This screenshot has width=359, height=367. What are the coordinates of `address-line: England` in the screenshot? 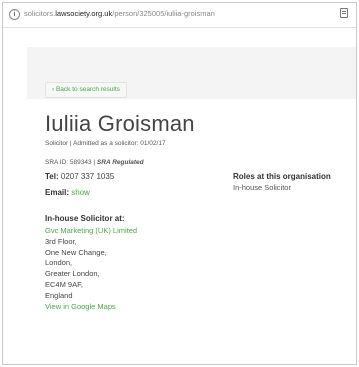 It's located at (59, 295).